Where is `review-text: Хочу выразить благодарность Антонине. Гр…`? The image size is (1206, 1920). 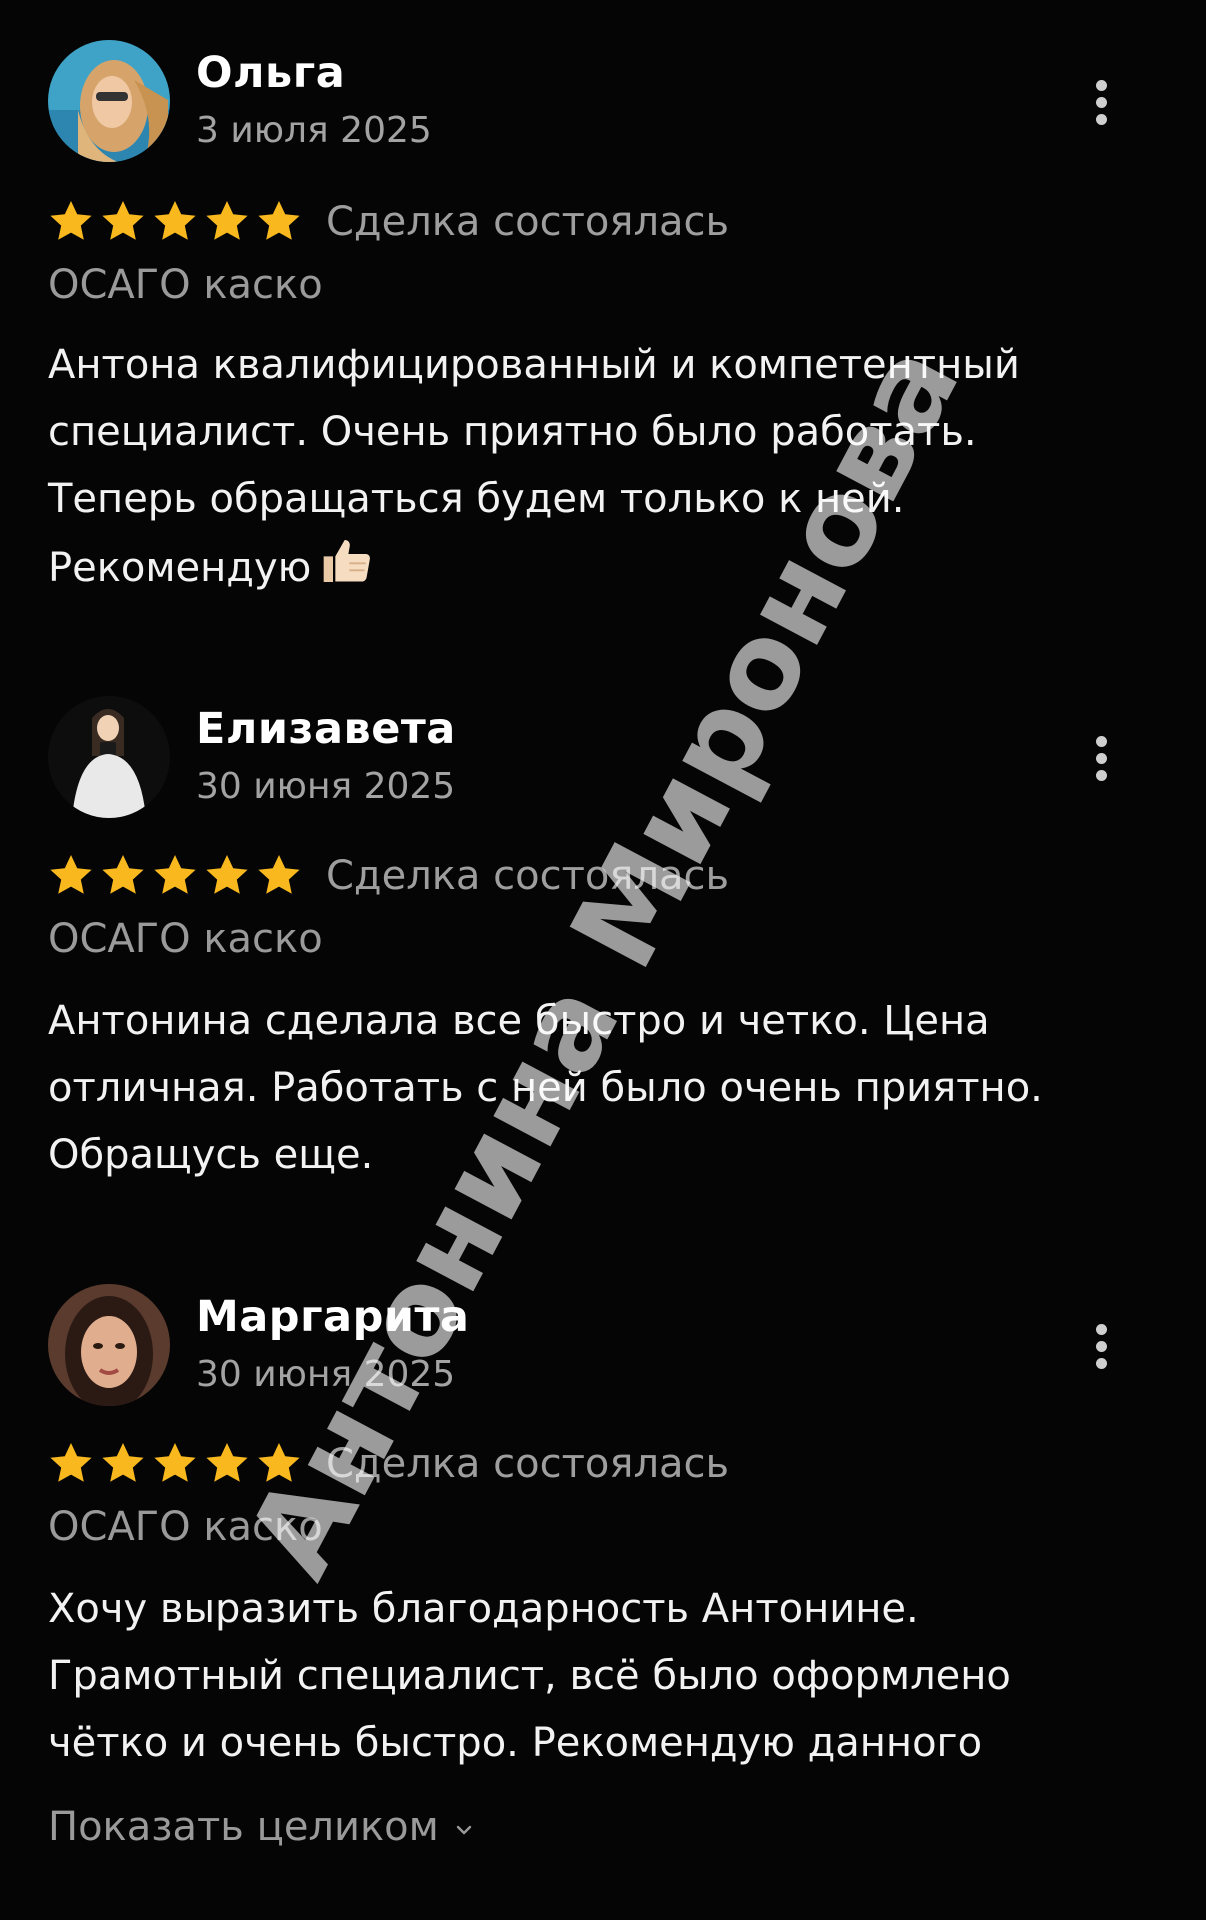
review-text: Хочу выразить благодарность Антонине. Гр… is located at coordinates (603, 1676).